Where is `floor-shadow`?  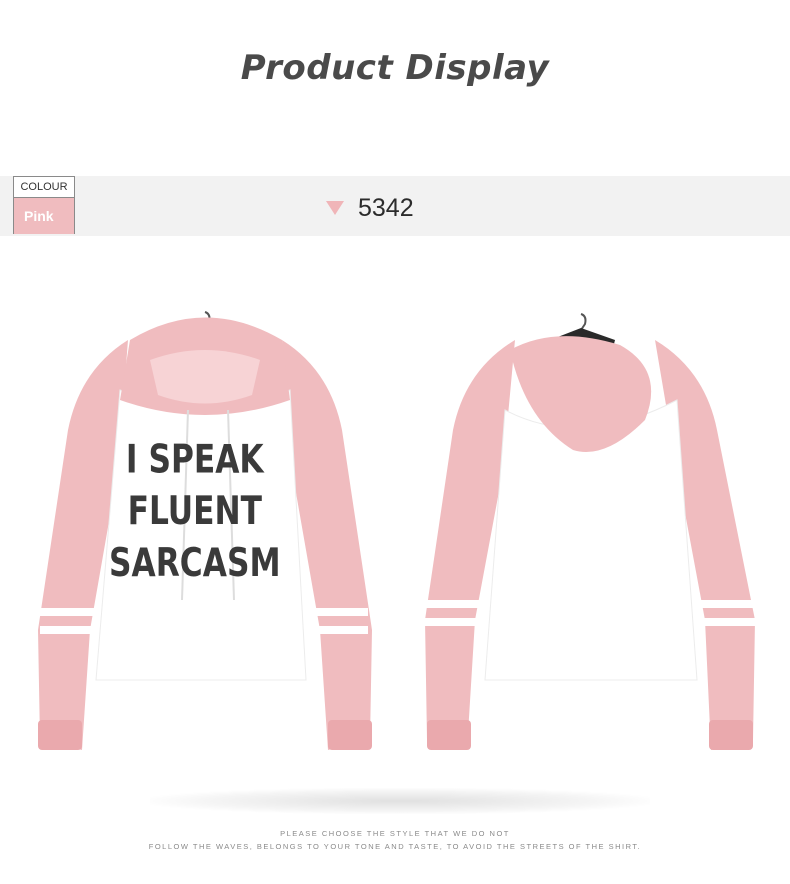
floor-shadow is located at coordinates (400, 801).